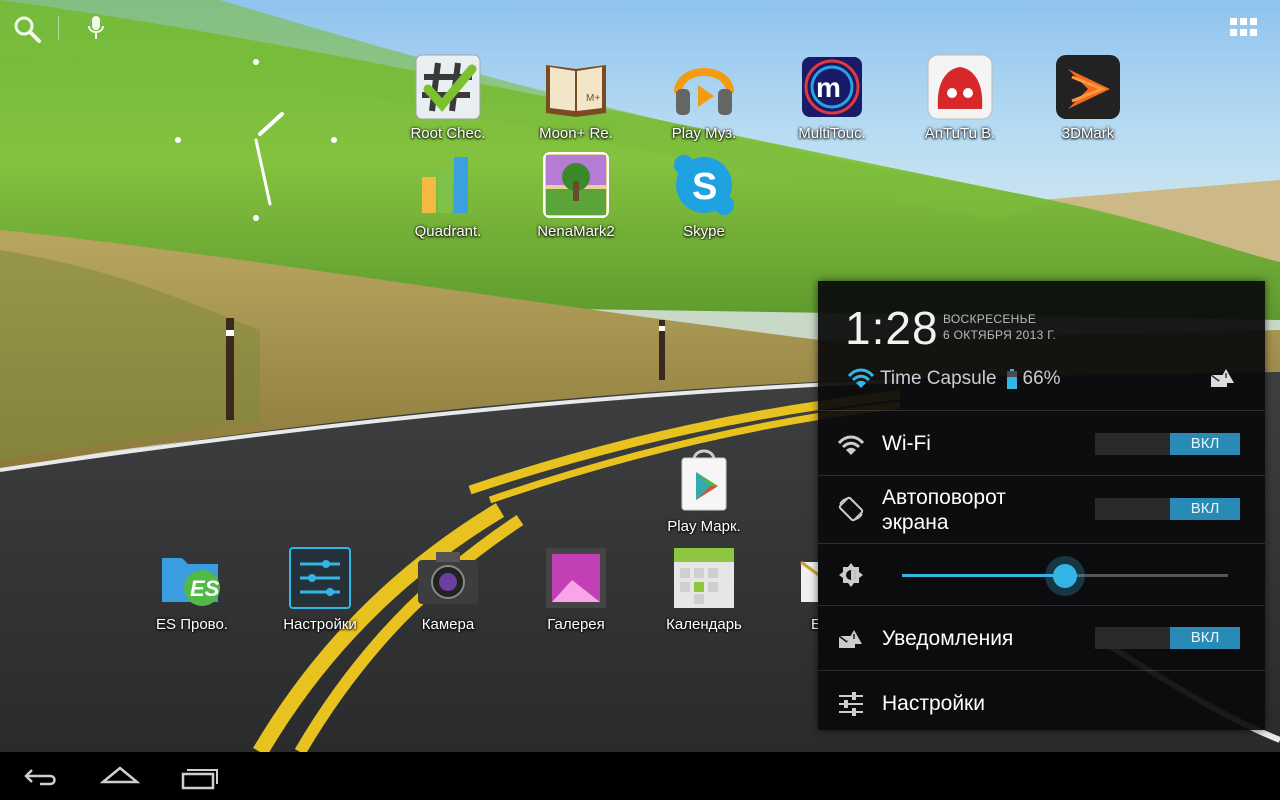  I want to click on app-3dmark: 3DMark, so click(1088, 97).